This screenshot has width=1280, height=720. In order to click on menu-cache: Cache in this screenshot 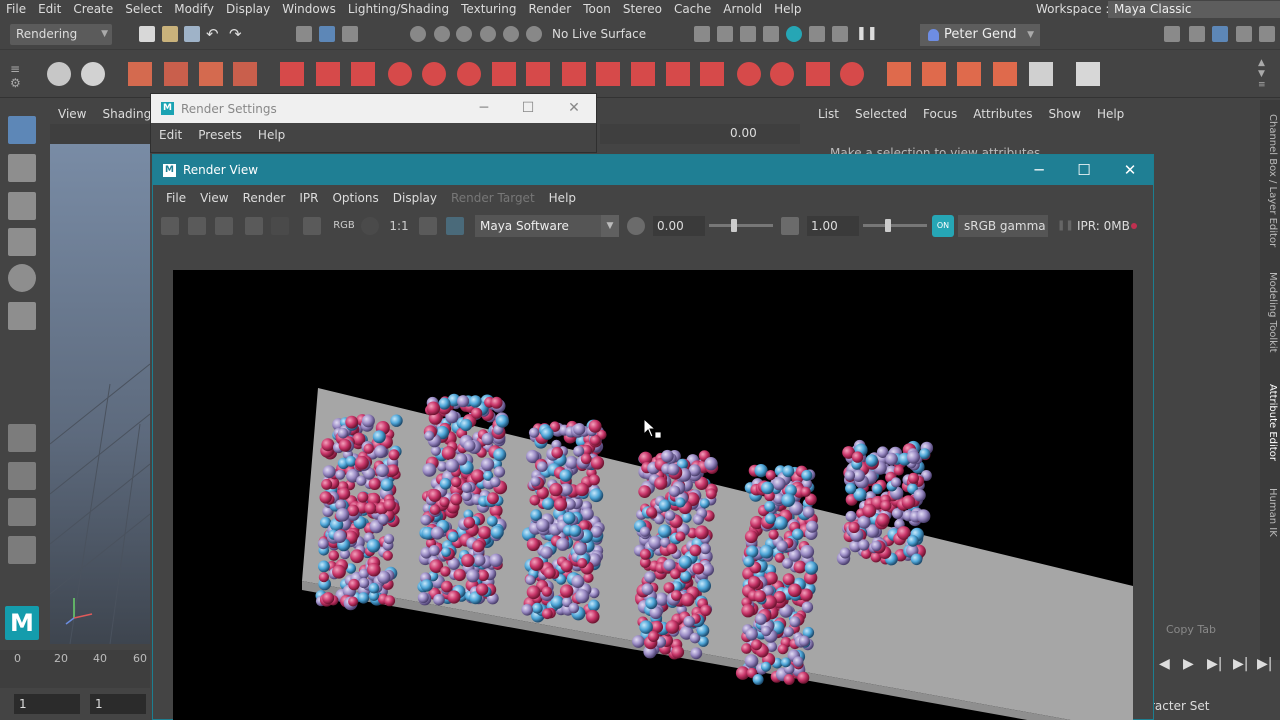, I will do `click(692, 9)`.